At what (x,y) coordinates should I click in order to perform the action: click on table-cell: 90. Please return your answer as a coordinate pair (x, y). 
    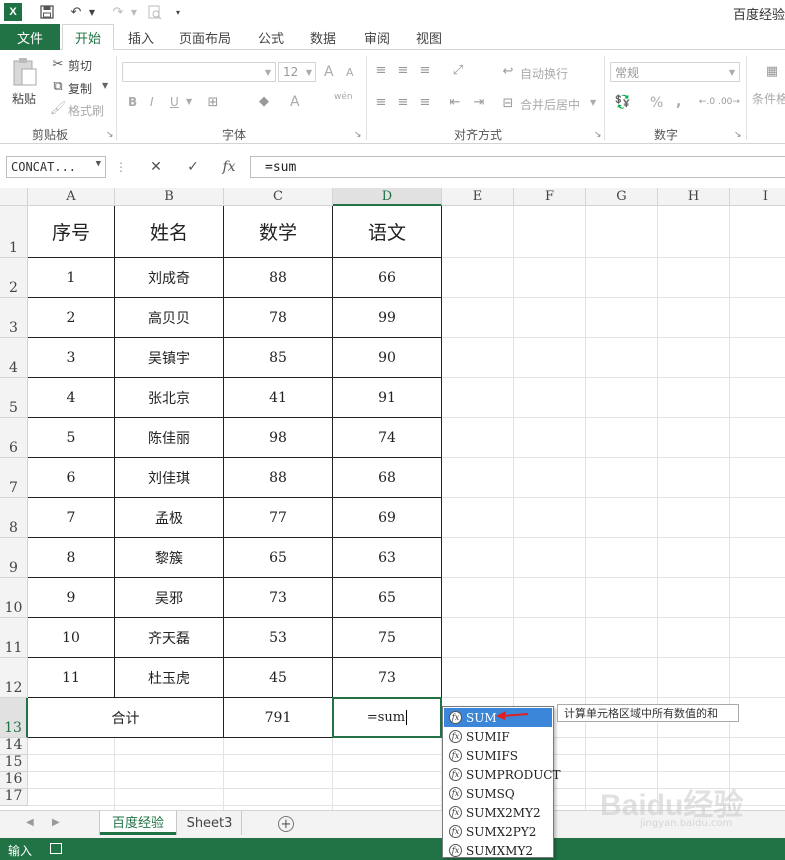
    Looking at the image, I should click on (387, 358).